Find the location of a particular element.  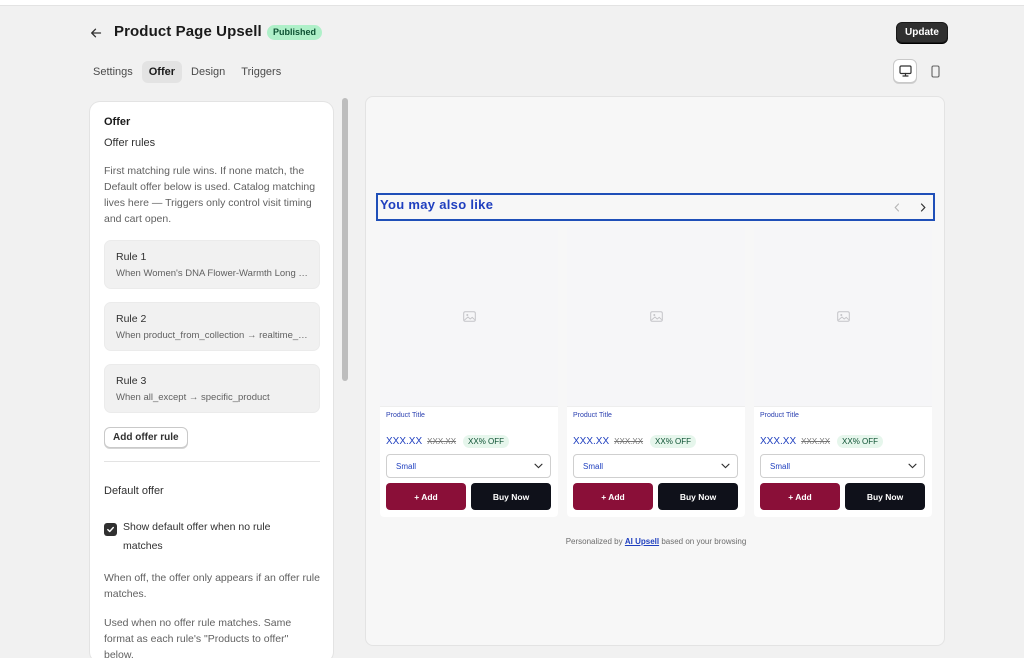

rule-title: Rule 3 is located at coordinates (131, 381).